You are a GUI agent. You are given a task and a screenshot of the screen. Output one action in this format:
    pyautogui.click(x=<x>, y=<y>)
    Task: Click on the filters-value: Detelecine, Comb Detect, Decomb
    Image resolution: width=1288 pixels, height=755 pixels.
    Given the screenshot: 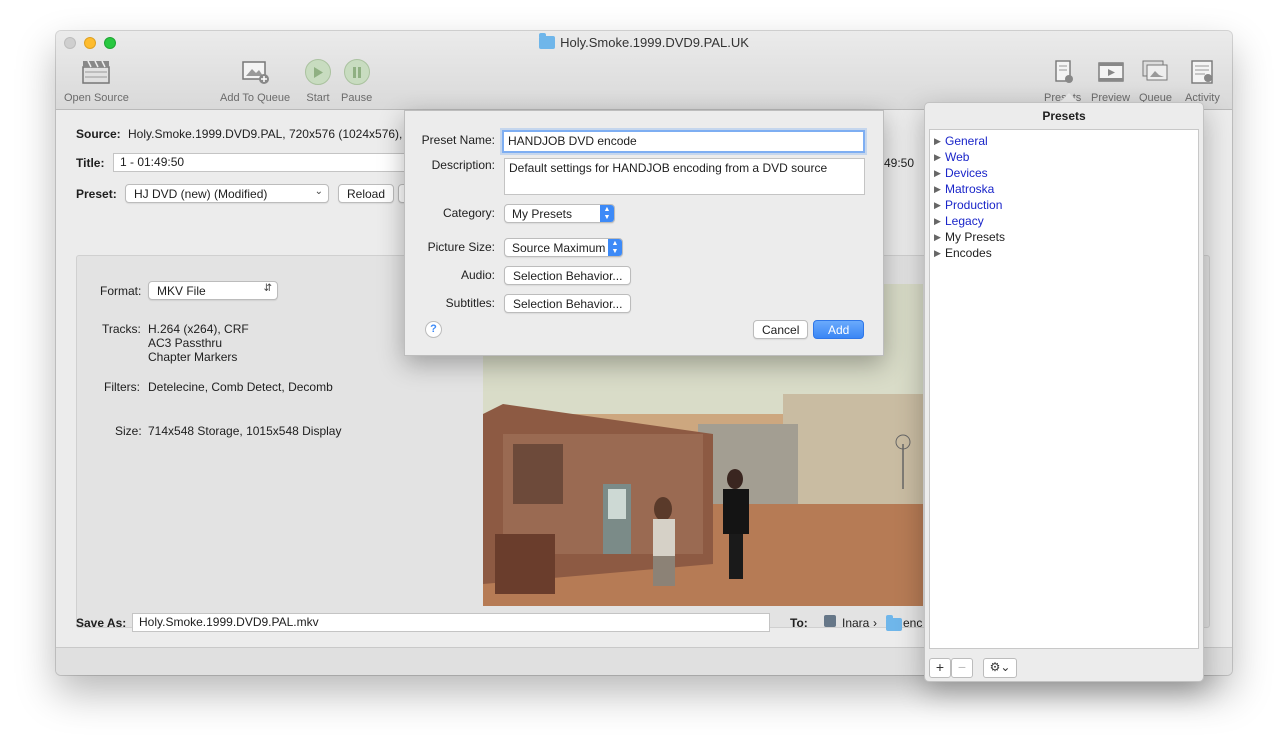 What is the action you would take?
    pyautogui.click(x=240, y=387)
    